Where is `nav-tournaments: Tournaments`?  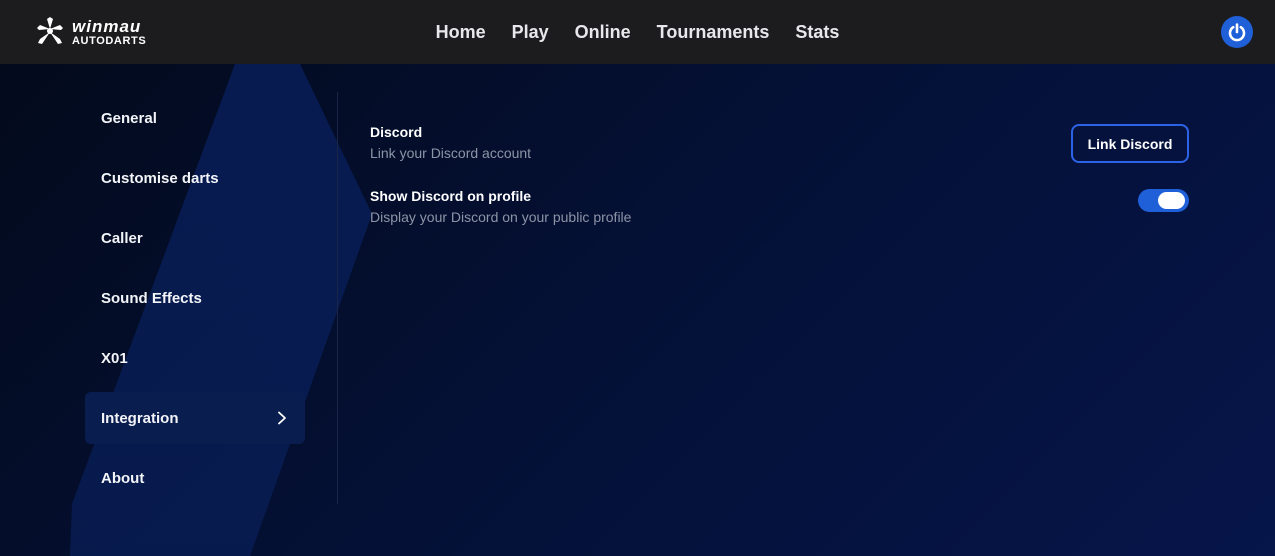 nav-tournaments: Tournaments is located at coordinates (713, 32).